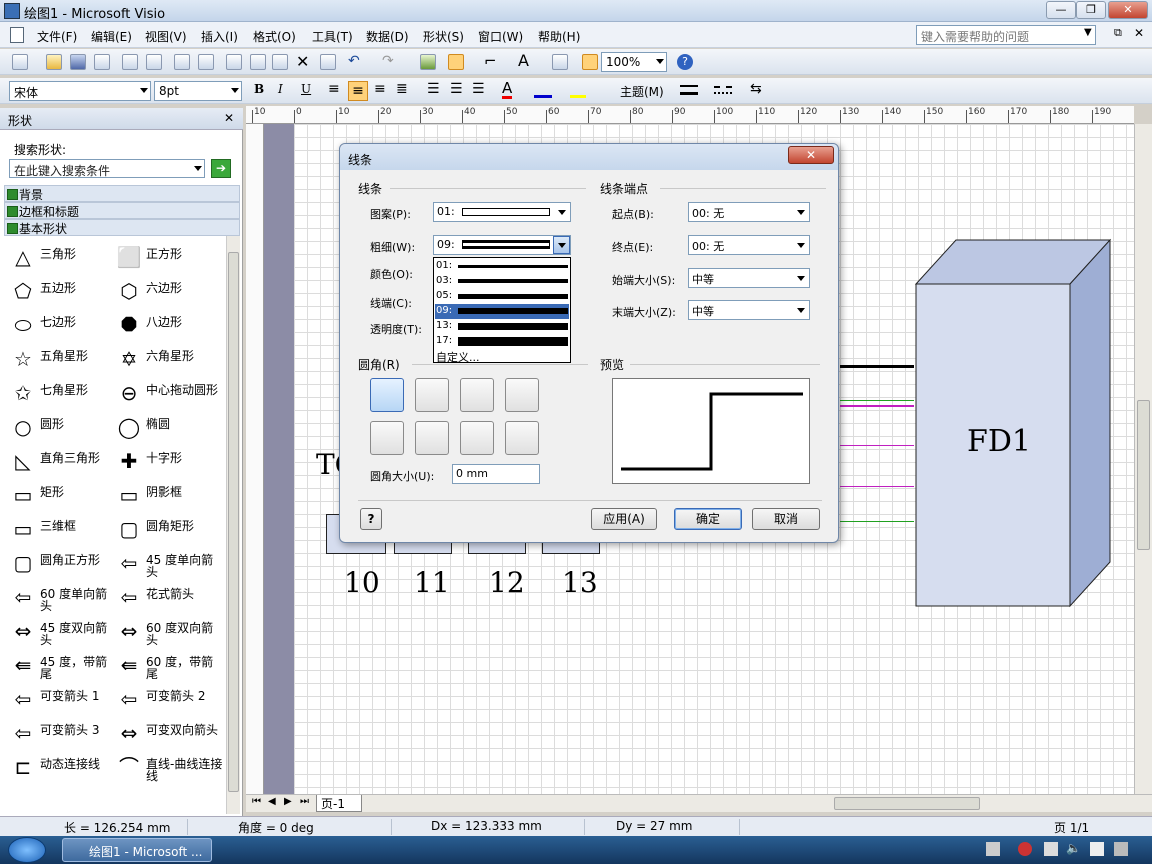  Describe the element at coordinates (59, 563) in the screenshot. I see `shape-item: ▢ 圆角正方形` at that location.